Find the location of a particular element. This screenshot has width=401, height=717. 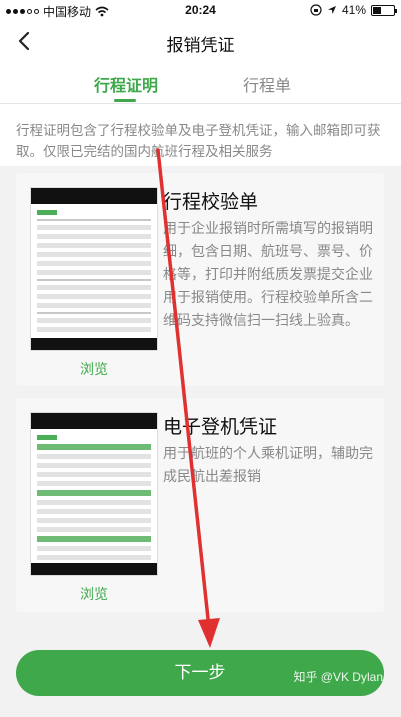

status-bar: 中国移动 20:24 41% is located at coordinates (200, 10).